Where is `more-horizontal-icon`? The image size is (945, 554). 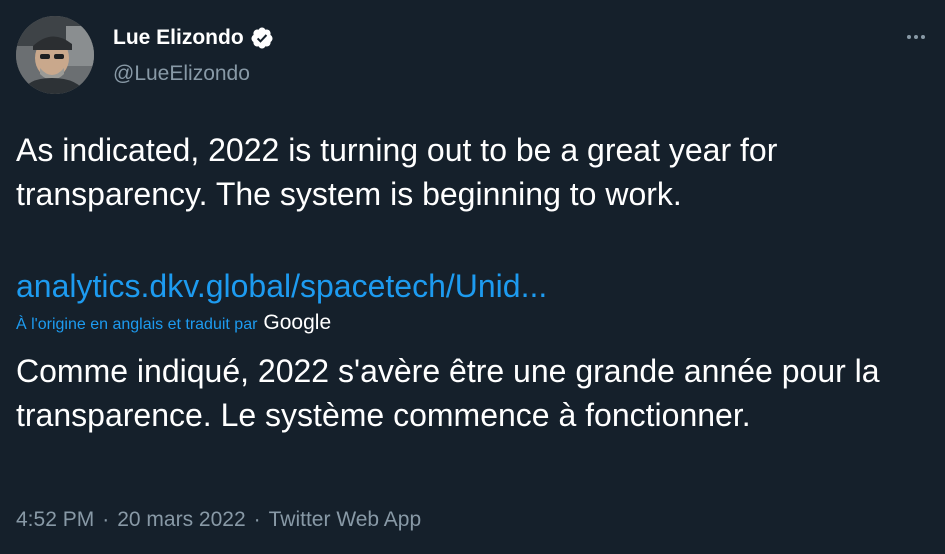 more-horizontal-icon is located at coordinates (916, 37).